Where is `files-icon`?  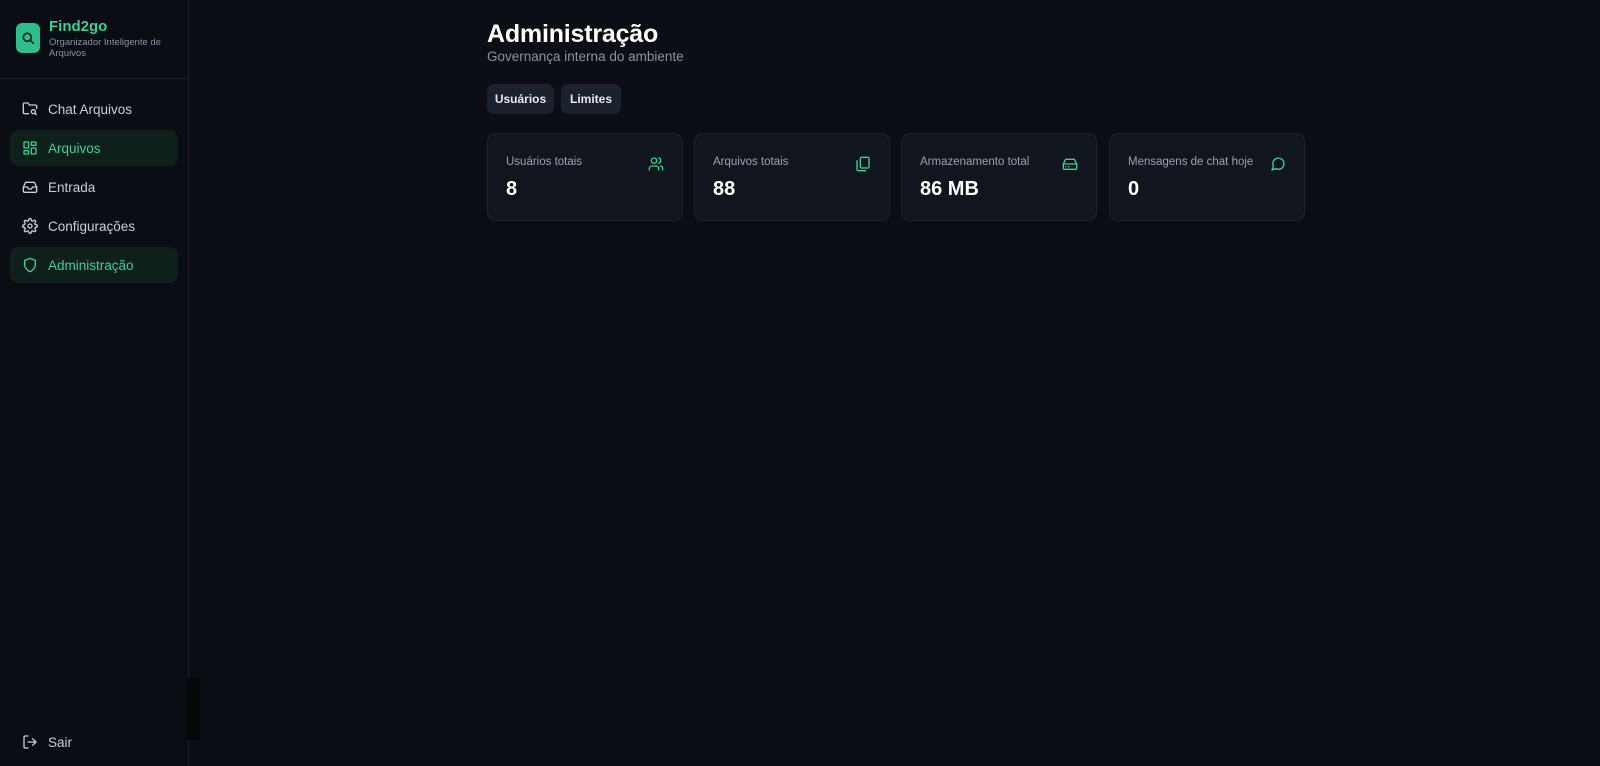
files-icon is located at coordinates (863, 164).